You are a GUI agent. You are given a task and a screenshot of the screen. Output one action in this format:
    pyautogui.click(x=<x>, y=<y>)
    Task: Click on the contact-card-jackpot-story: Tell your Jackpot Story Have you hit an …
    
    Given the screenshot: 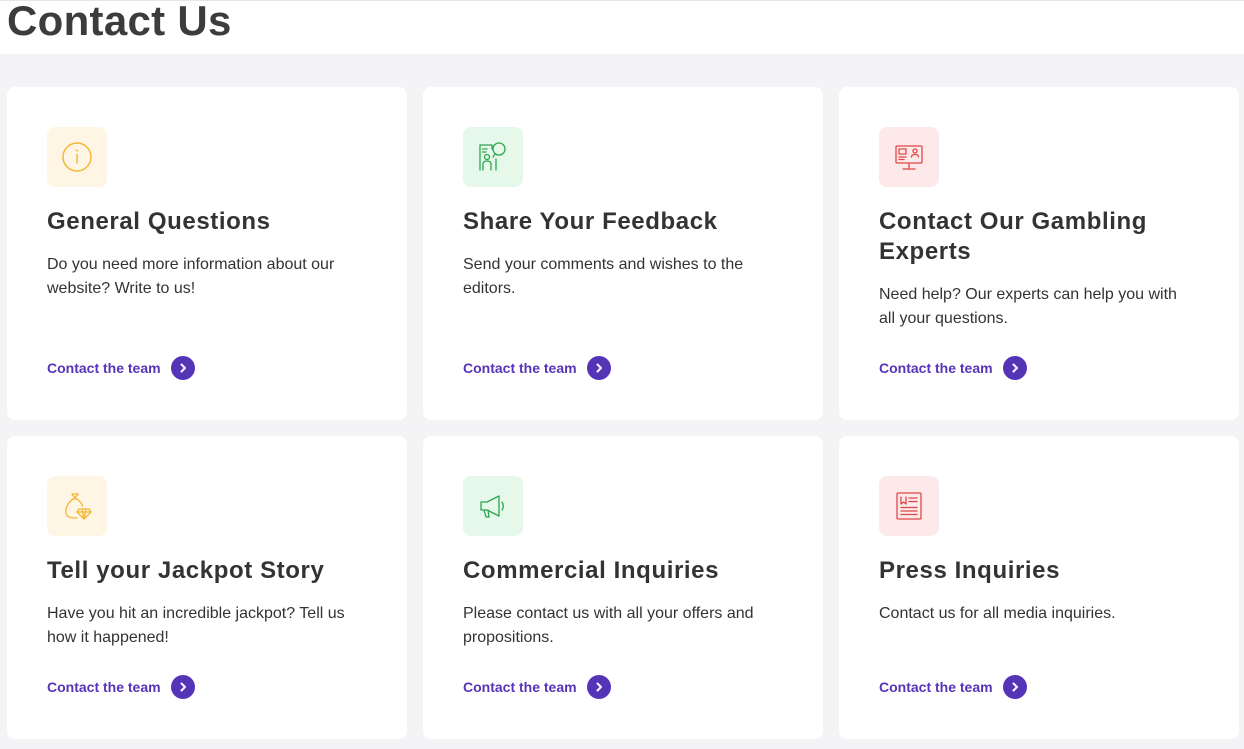 What is the action you would take?
    pyautogui.click(x=207, y=587)
    